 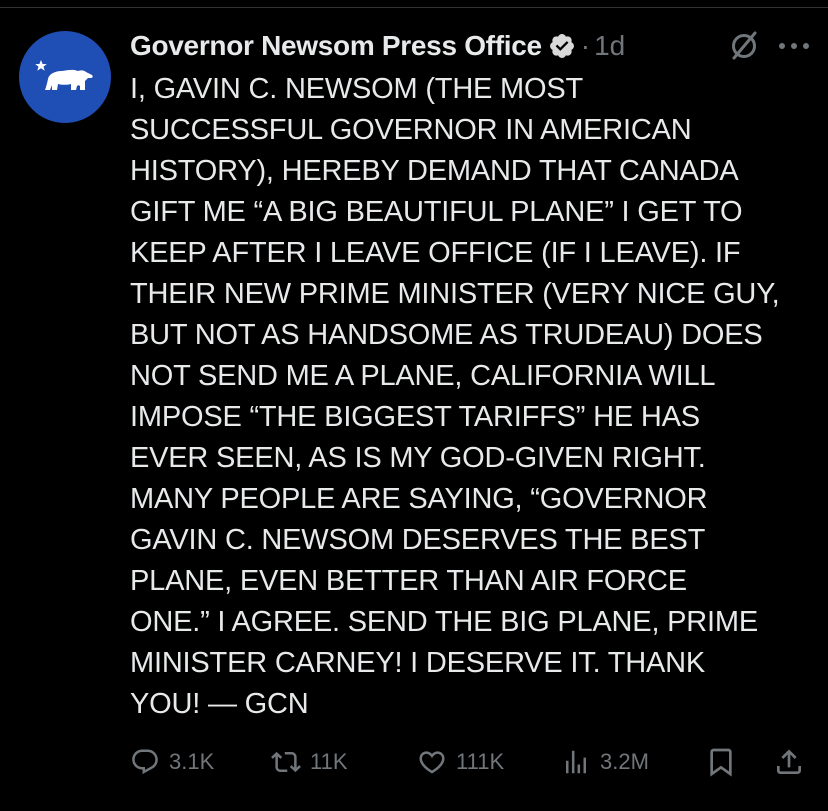 What do you see at coordinates (145, 762) in the screenshot?
I see `reply-icon` at bounding box center [145, 762].